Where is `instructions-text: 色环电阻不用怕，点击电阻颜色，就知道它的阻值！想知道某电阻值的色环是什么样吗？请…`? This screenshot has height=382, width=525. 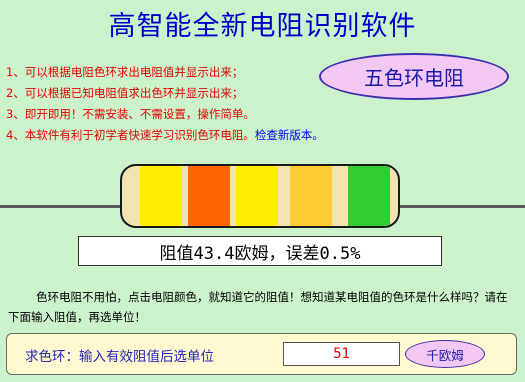
instructions-text: 色环电阻不用怕，点击电阻颜色，就知道它的阻值！想知道某电阻值的色环是什么样吗？请… is located at coordinates (258, 307).